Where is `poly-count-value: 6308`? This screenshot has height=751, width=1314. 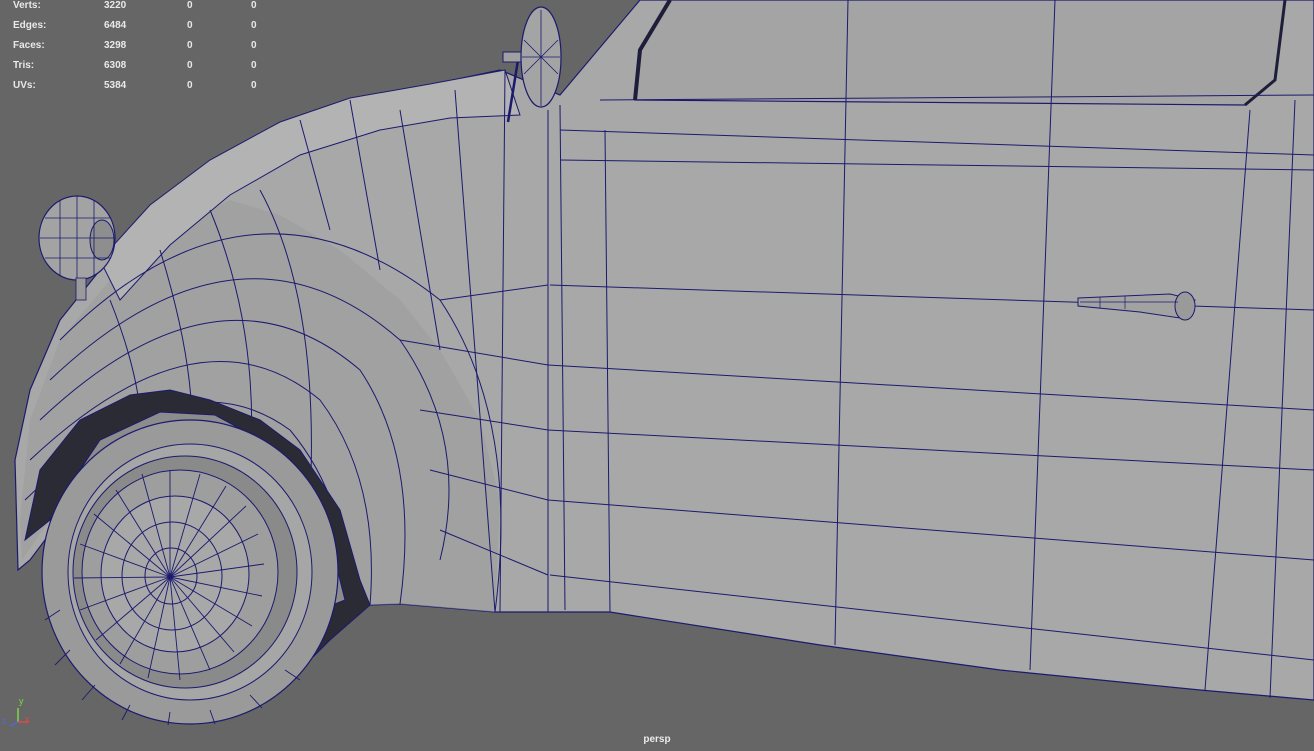 poly-count-value: 6308 is located at coordinates (115, 65).